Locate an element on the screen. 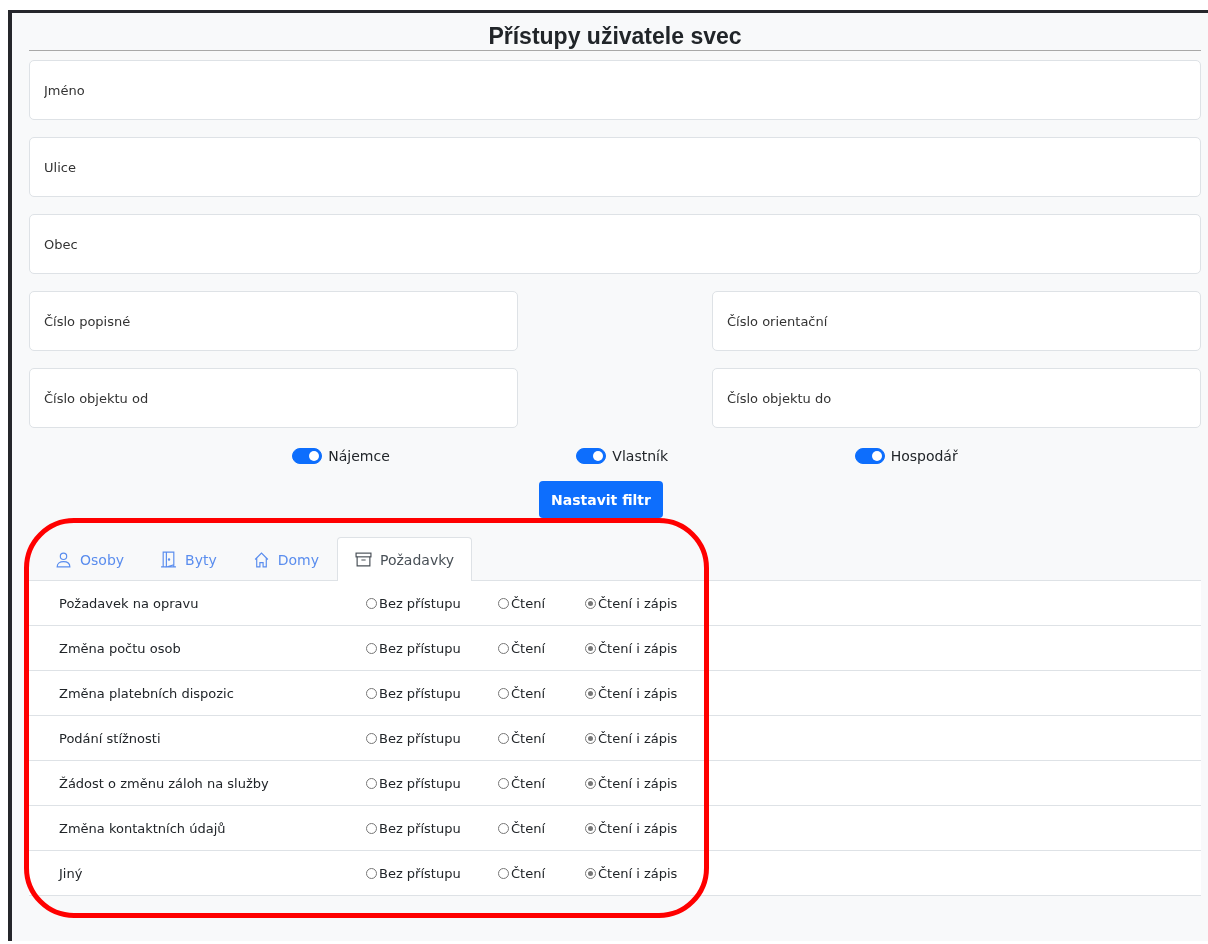  table-cell: Změna kontaktních údajů is located at coordinates (142, 828).